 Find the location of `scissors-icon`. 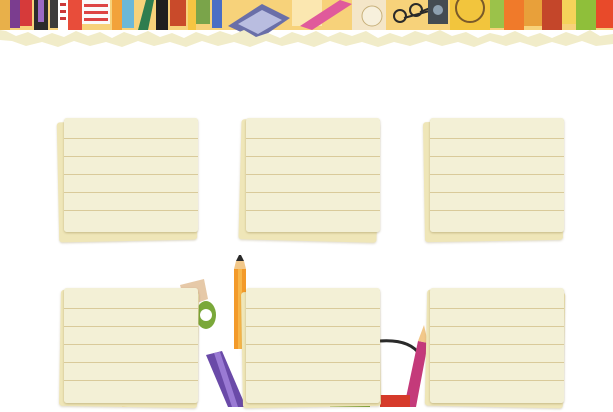

scissors-icon is located at coordinates (400, 347).